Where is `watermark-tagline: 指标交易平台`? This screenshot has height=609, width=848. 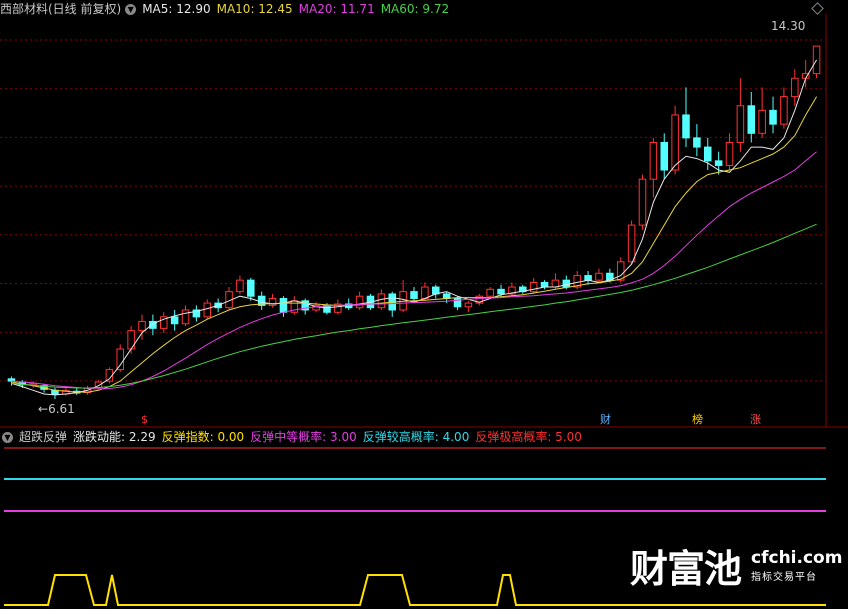
watermark-tagline: 指标交易平台 is located at coordinates (784, 577).